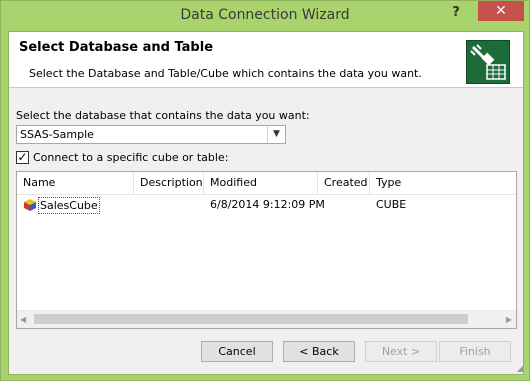  I want to click on connect-specific-cube-checkbox: ✓, so click(22, 157).